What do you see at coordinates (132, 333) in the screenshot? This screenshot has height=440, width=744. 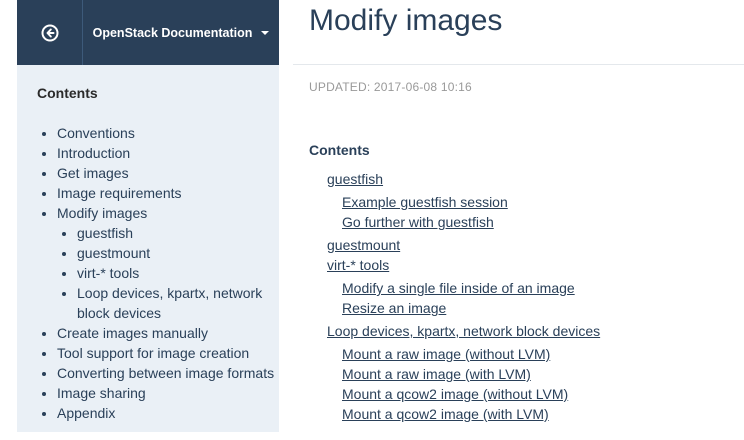 I see `toc-link-create-images-manually: Create images manually` at bounding box center [132, 333].